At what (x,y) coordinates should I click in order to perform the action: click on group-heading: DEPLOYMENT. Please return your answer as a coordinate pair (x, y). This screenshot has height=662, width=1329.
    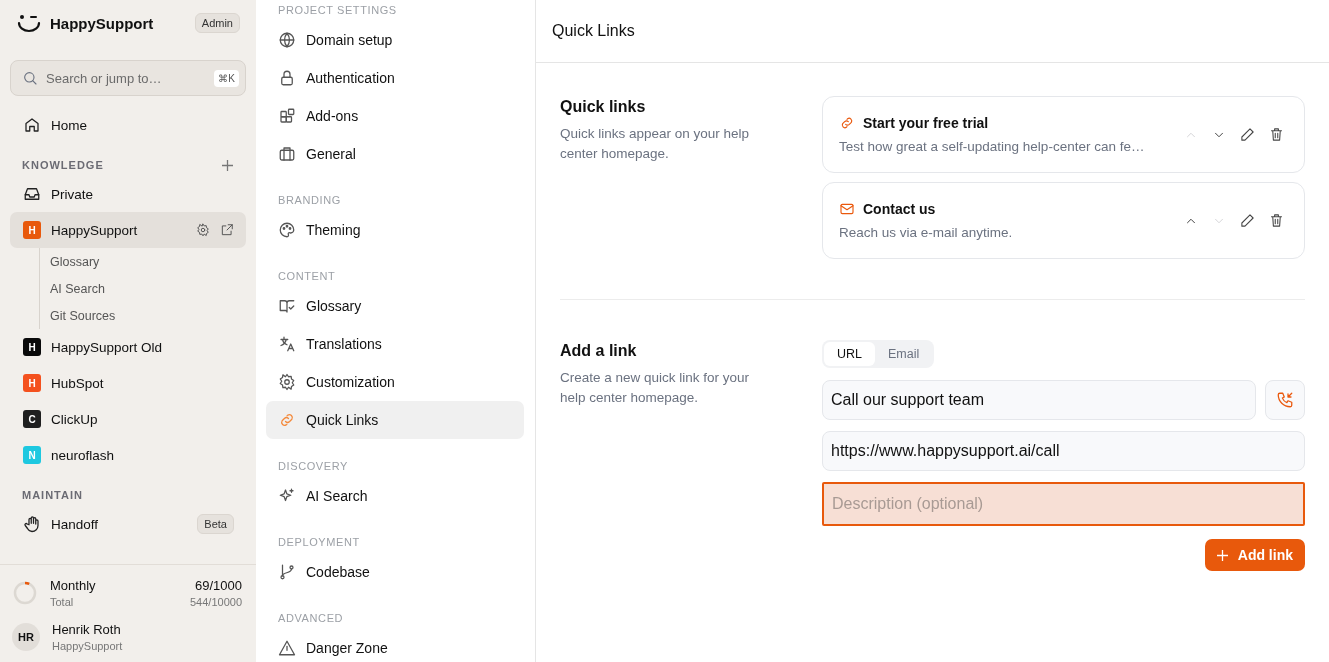
    Looking at the image, I should click on (319, 542).